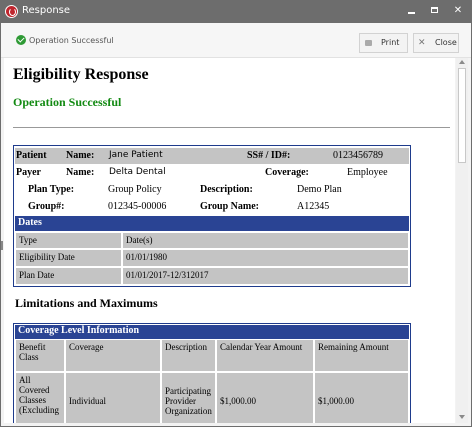 The width and height of the screenshot is (472, 427). I want to click on minimize-button, so click(412, 11).